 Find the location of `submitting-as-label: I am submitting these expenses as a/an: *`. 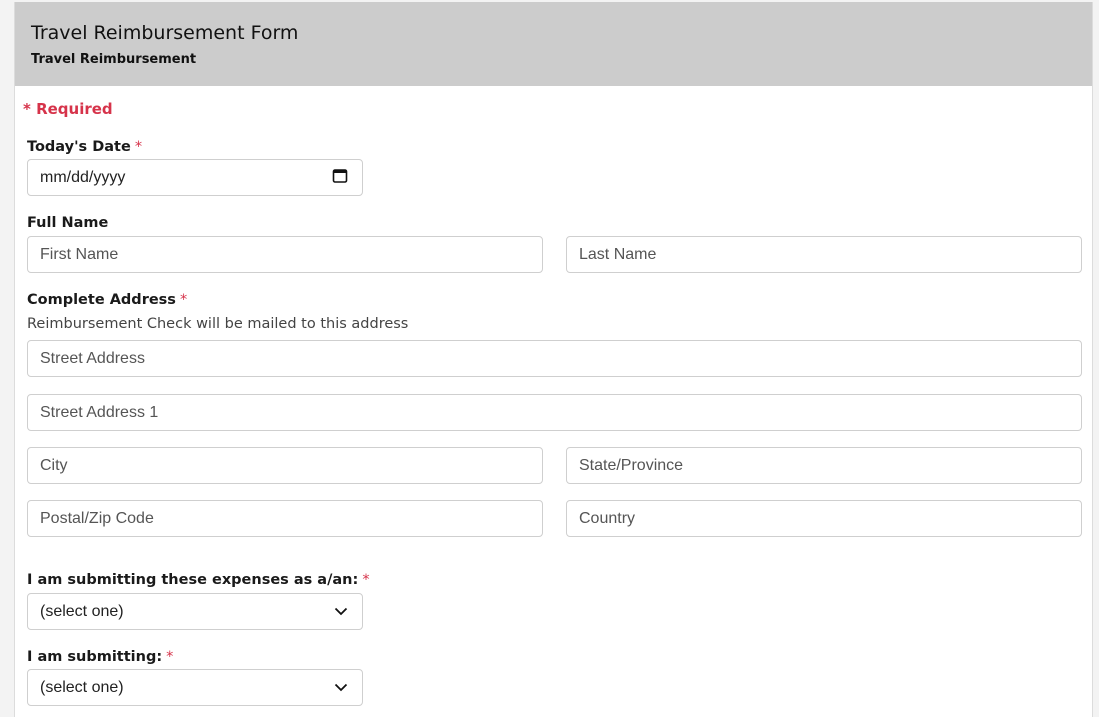

submitting-as-label: I am submitting these expenses as a/an: * is located at coordinates (198, 580).